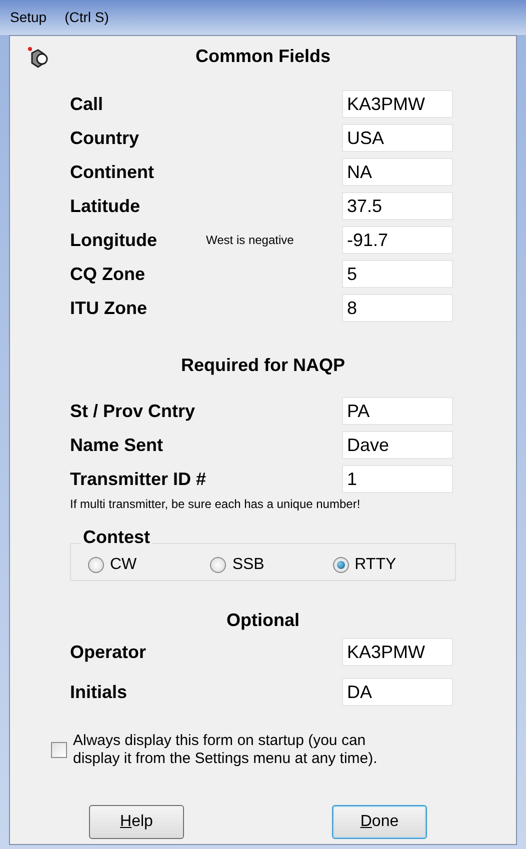  Describe the element at coordinates (108, 274) in the screenshot. I see `field-label: CQ Zone` at that location.